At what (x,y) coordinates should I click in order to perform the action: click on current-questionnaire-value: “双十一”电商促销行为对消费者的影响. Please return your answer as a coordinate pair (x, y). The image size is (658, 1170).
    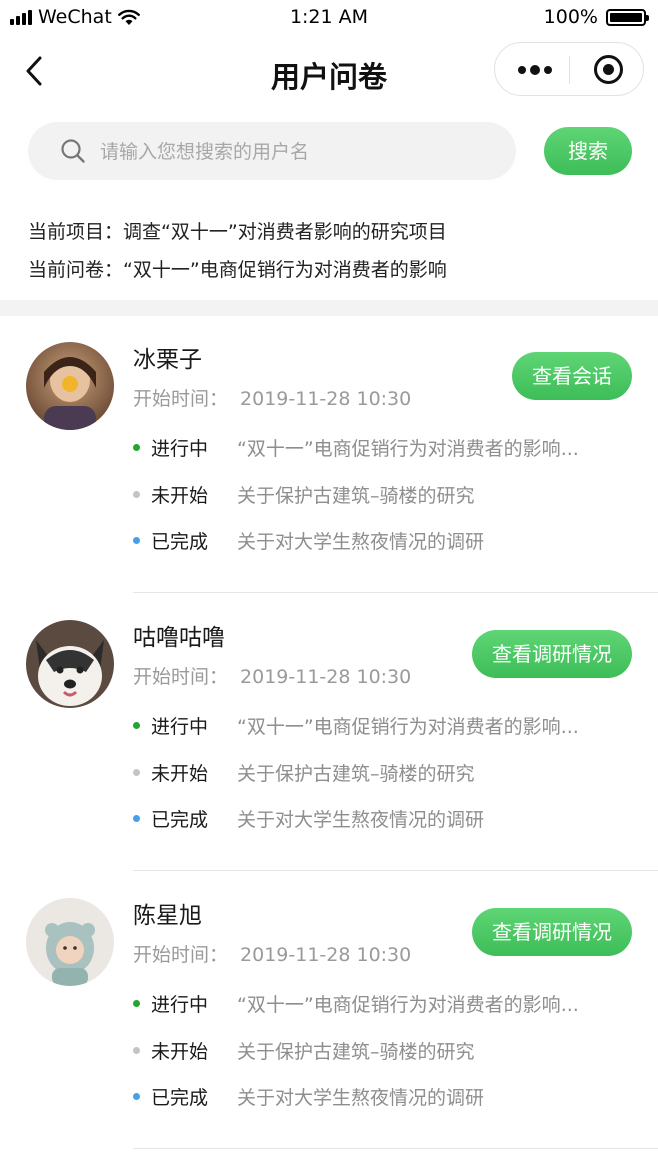
    Looking at the image, I should click on (285, 270).